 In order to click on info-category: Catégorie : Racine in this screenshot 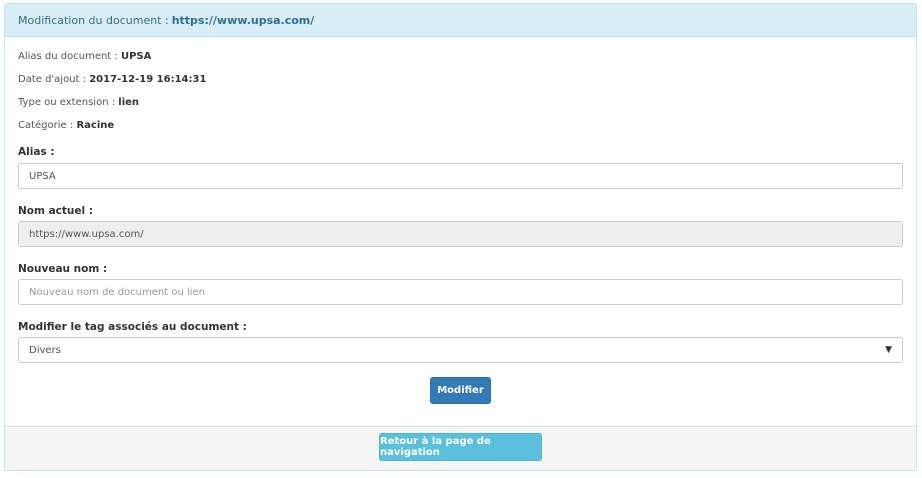, I will do `click(66, 125)`.